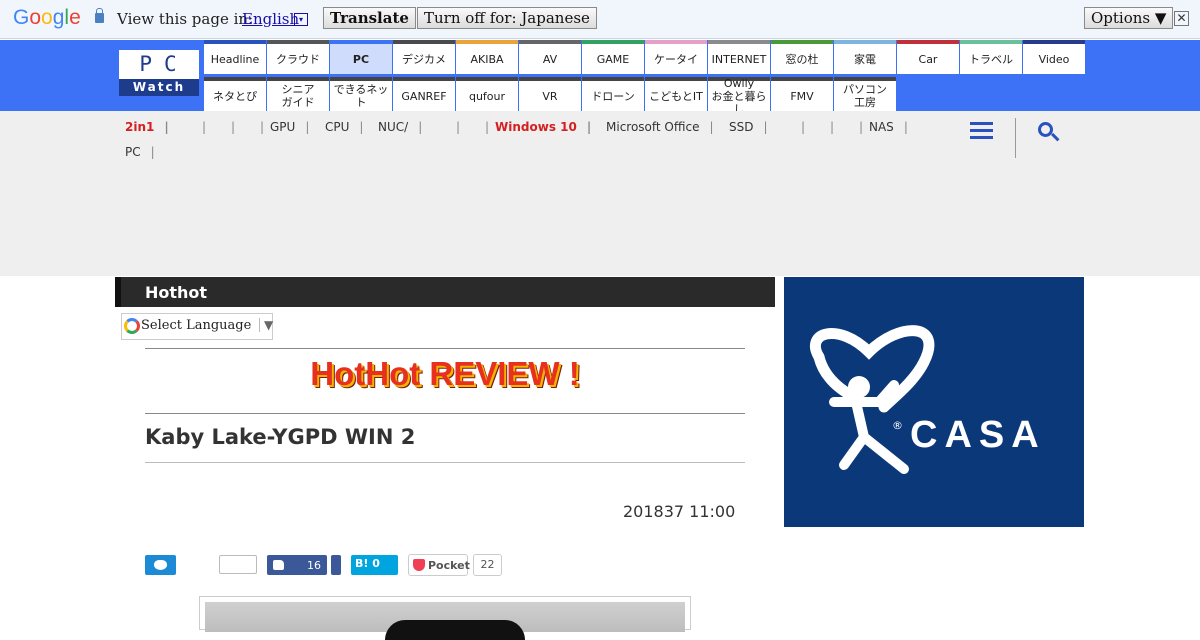 The image size is (1200, 640). I want to click on nav-item: Video, so click(1054, 57).